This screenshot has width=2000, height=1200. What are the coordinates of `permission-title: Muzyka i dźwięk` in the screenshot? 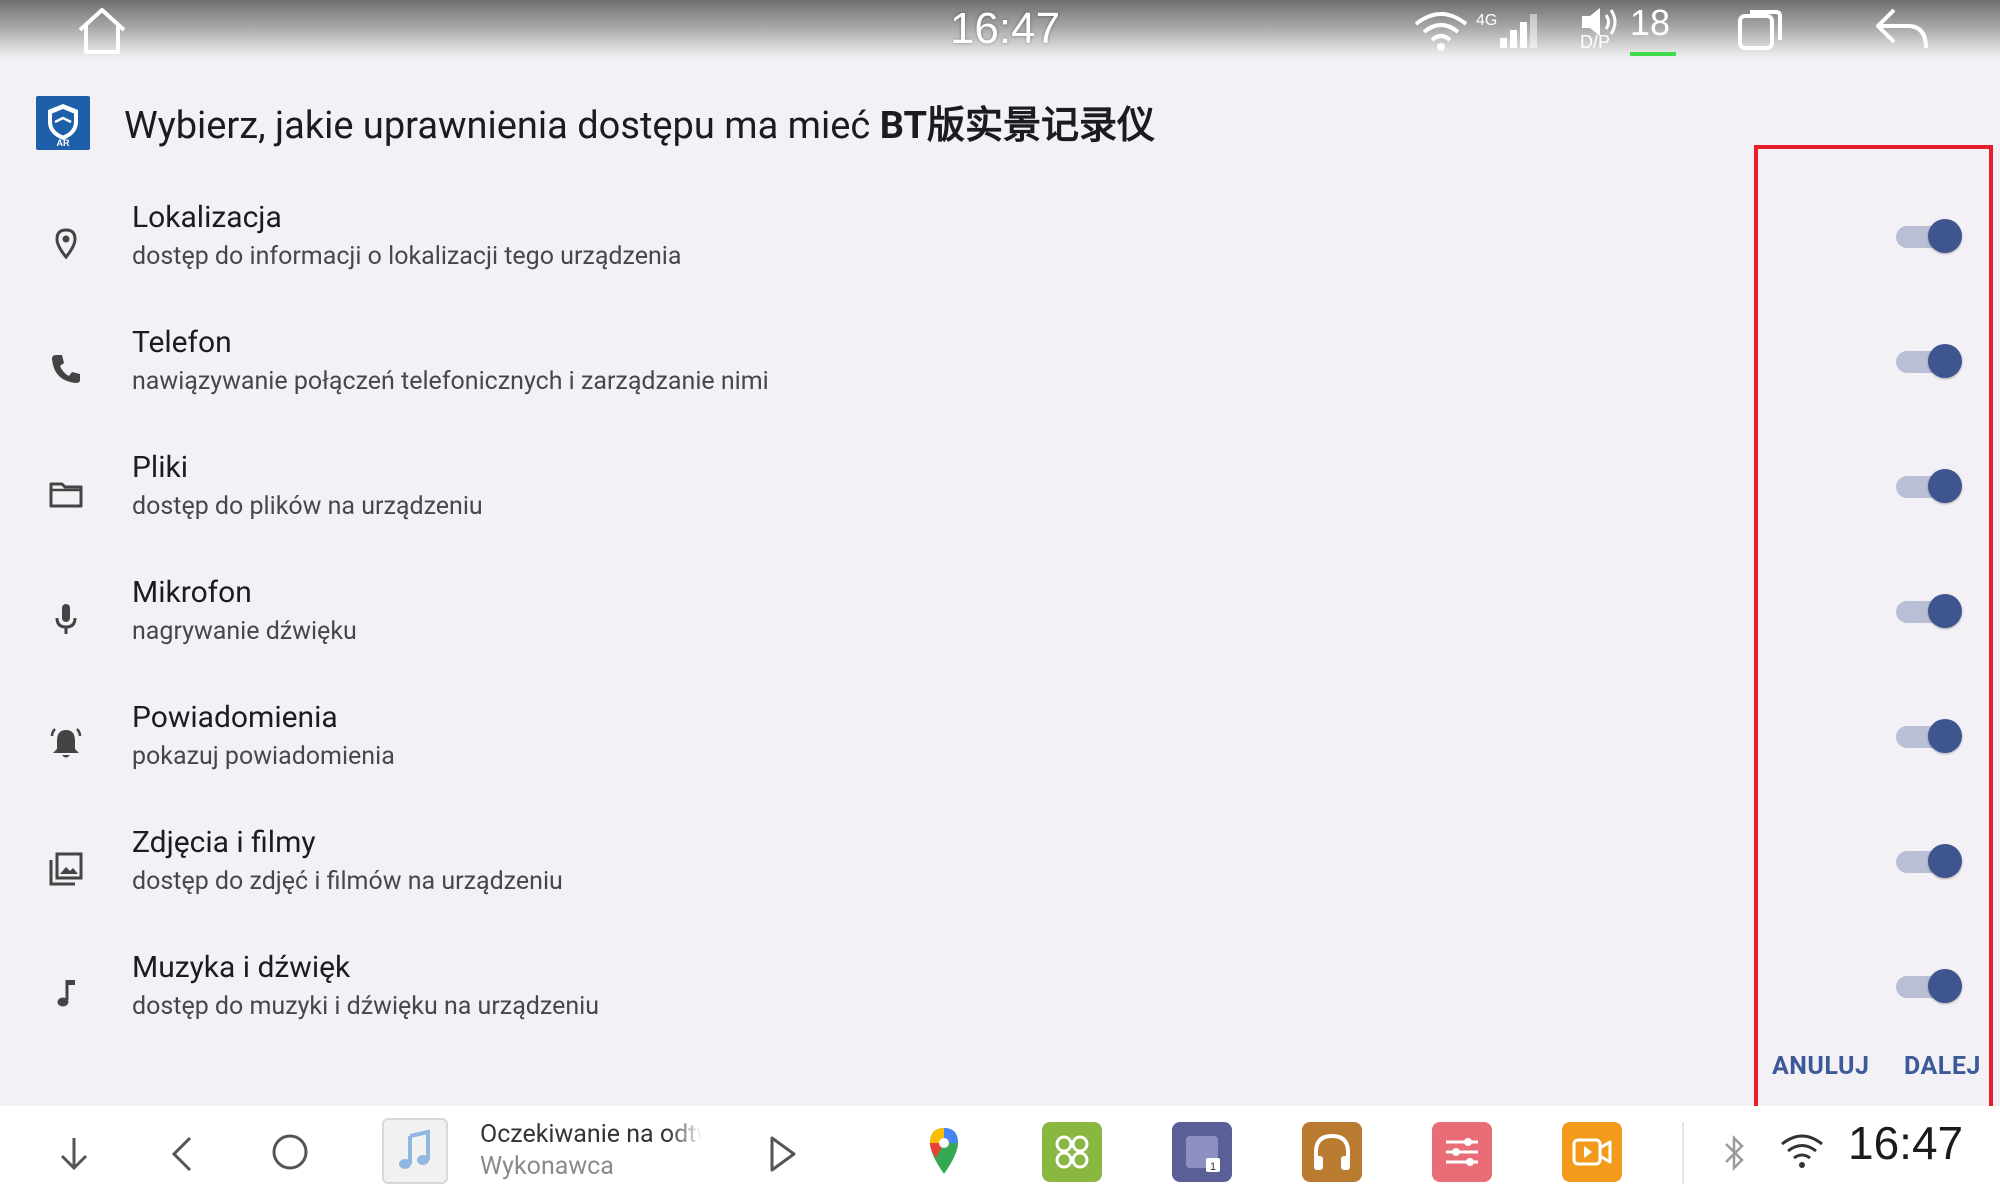 It's located at (241, 967).